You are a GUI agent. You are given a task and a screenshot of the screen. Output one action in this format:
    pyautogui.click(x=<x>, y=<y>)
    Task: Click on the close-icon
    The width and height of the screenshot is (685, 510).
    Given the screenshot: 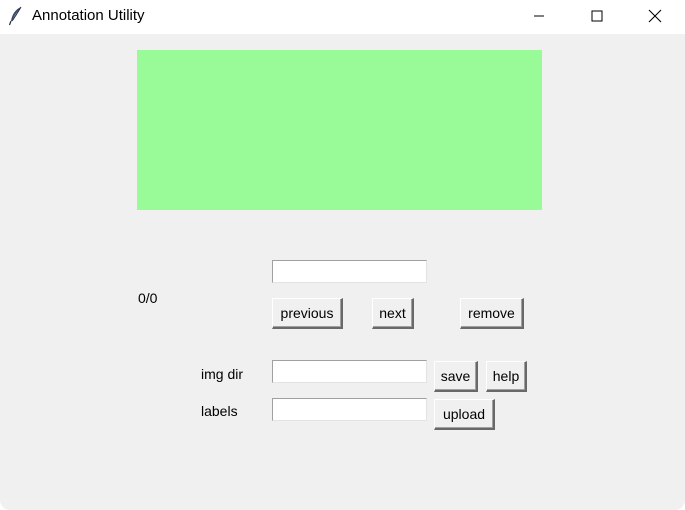 What is the action you would take?
    pyautogui.click(x=655, y=16)
    